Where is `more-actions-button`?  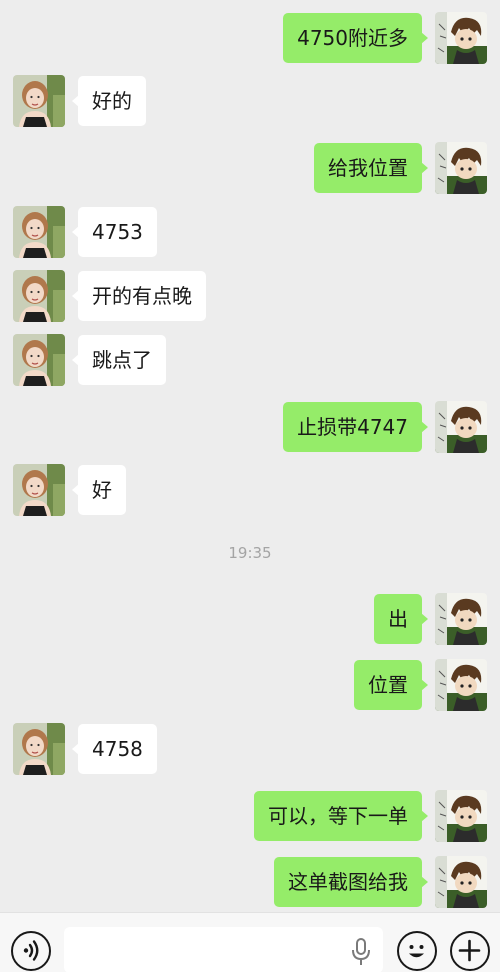
more-actions-button is located at coordinates (470, 951).